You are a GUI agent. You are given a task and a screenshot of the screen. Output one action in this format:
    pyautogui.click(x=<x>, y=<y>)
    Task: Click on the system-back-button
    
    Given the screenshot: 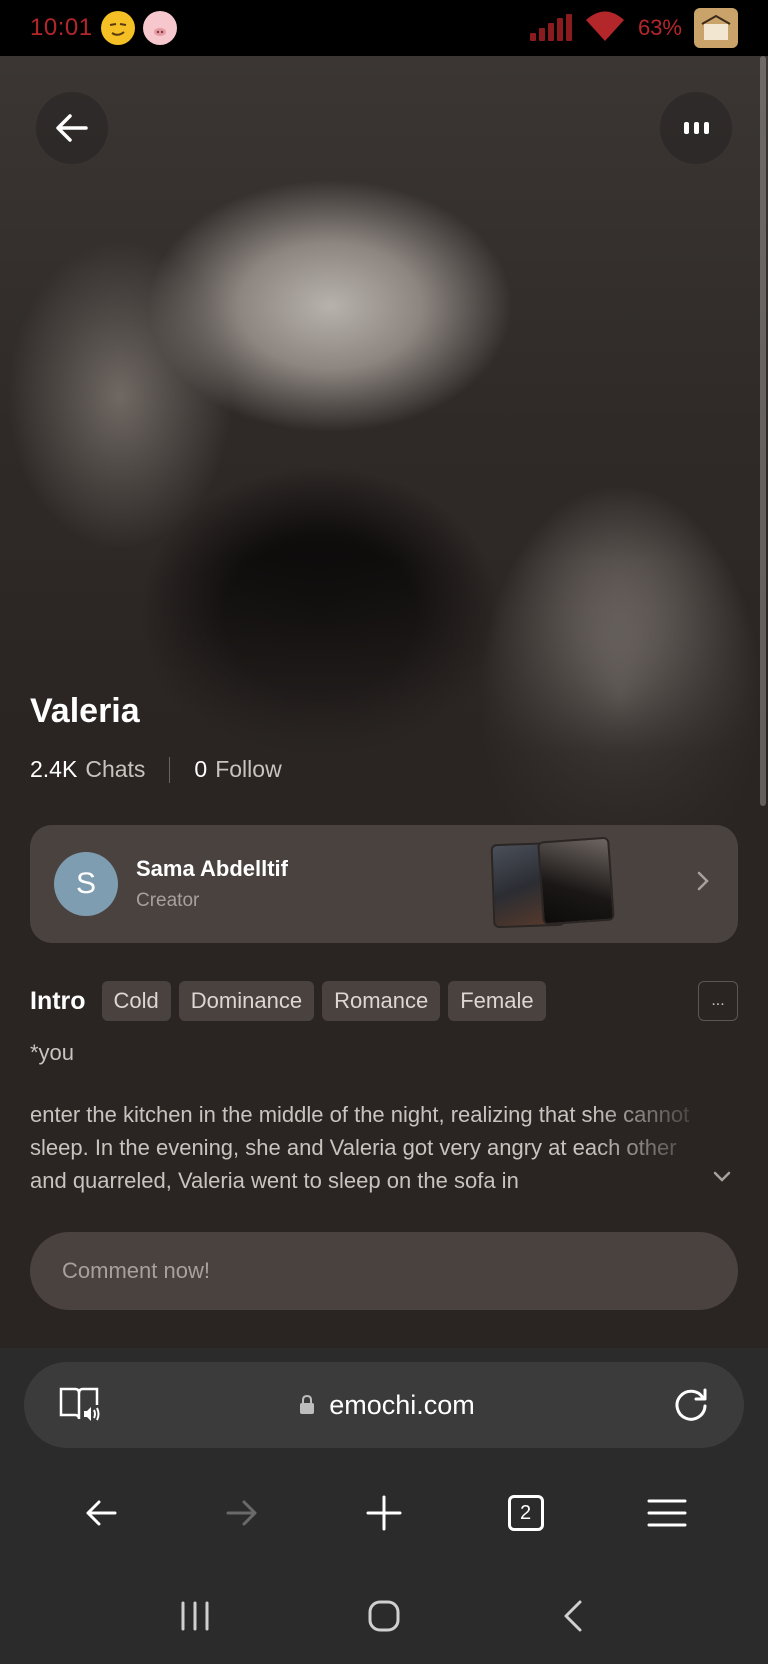 What is the action you would take?
    pyautogui.click(x=573, y=1616)
    